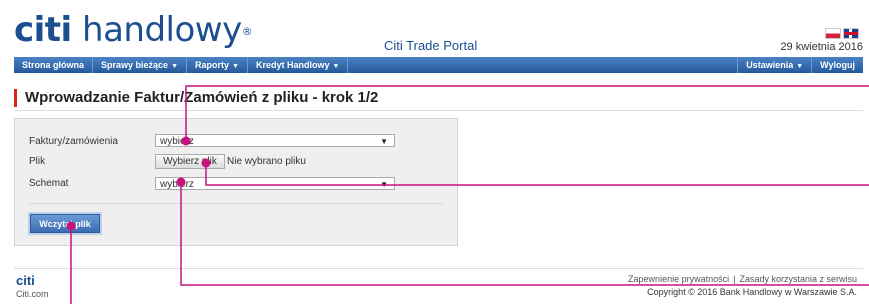 This screenshot has height=304, width=869. Describe the element at coordinates (527, 113) in the screenshot. I see `callout-line-invoices` at that location.